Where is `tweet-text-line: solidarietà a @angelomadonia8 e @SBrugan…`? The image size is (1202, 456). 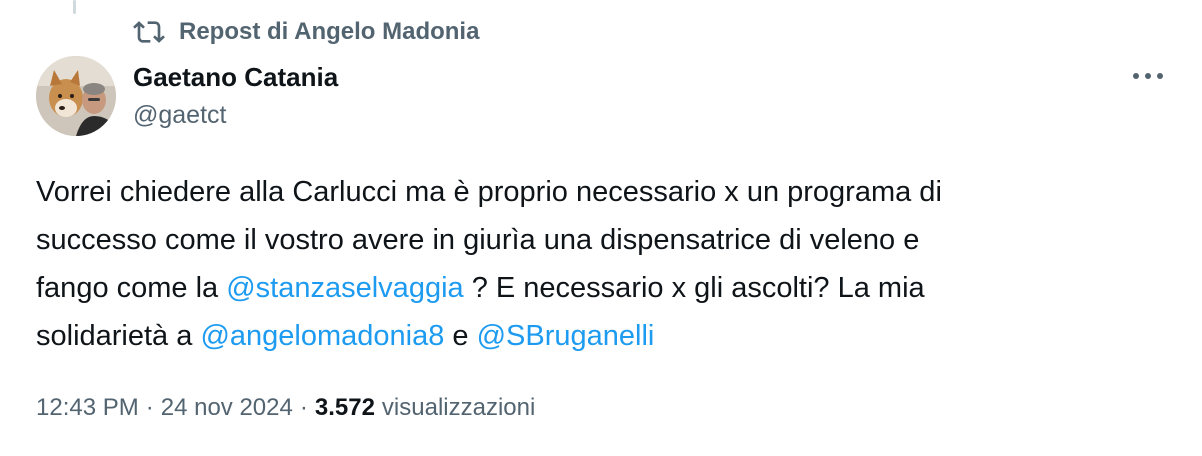 tweet-text-line: solidarietà a @angelomadonia8 e @SBrugan… is located at coordinates (601, 336).